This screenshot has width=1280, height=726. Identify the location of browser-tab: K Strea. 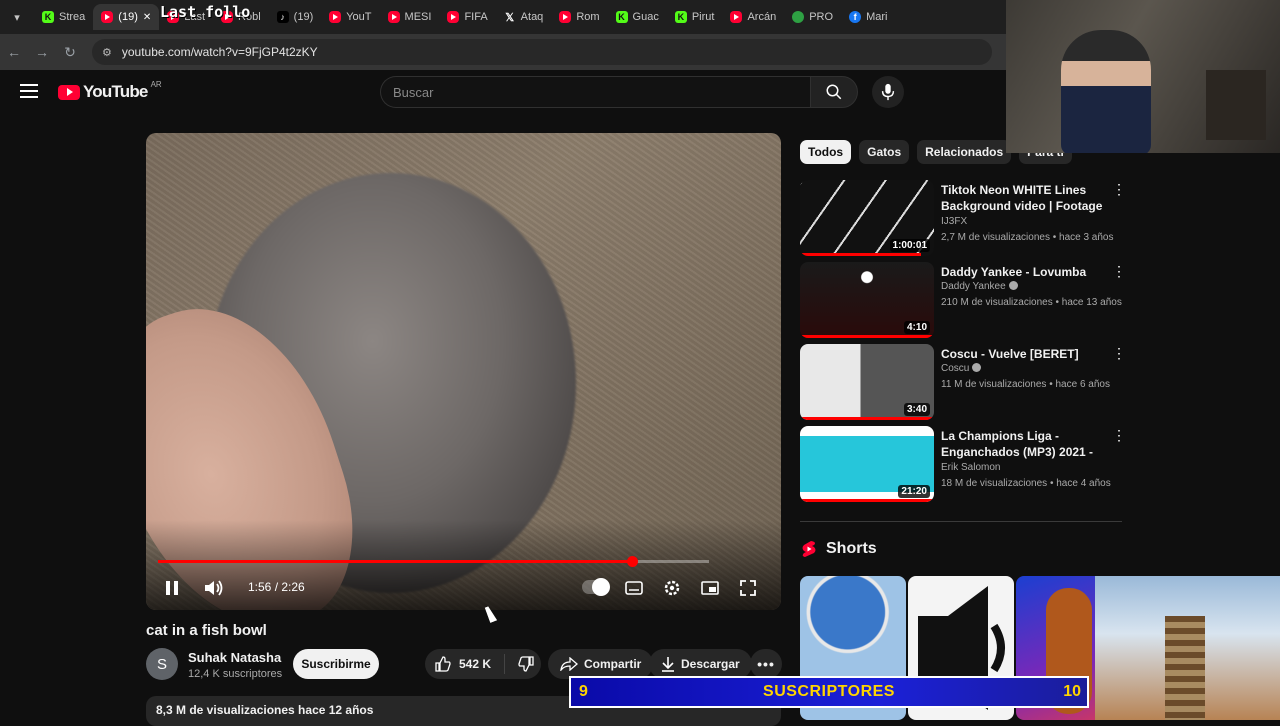
(63, 17).